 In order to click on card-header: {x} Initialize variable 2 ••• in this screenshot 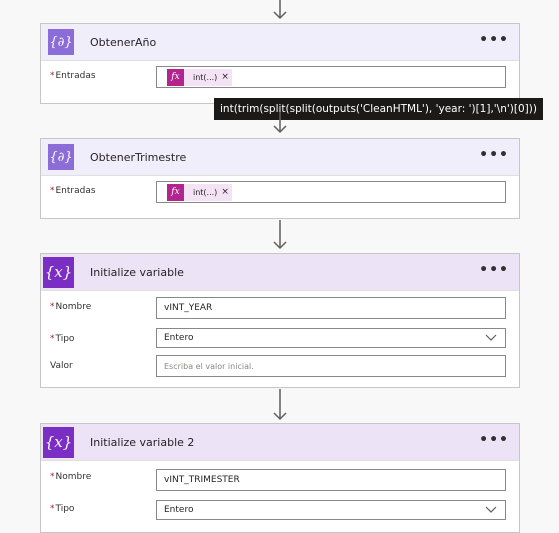, I will do `click(280, 442)`.